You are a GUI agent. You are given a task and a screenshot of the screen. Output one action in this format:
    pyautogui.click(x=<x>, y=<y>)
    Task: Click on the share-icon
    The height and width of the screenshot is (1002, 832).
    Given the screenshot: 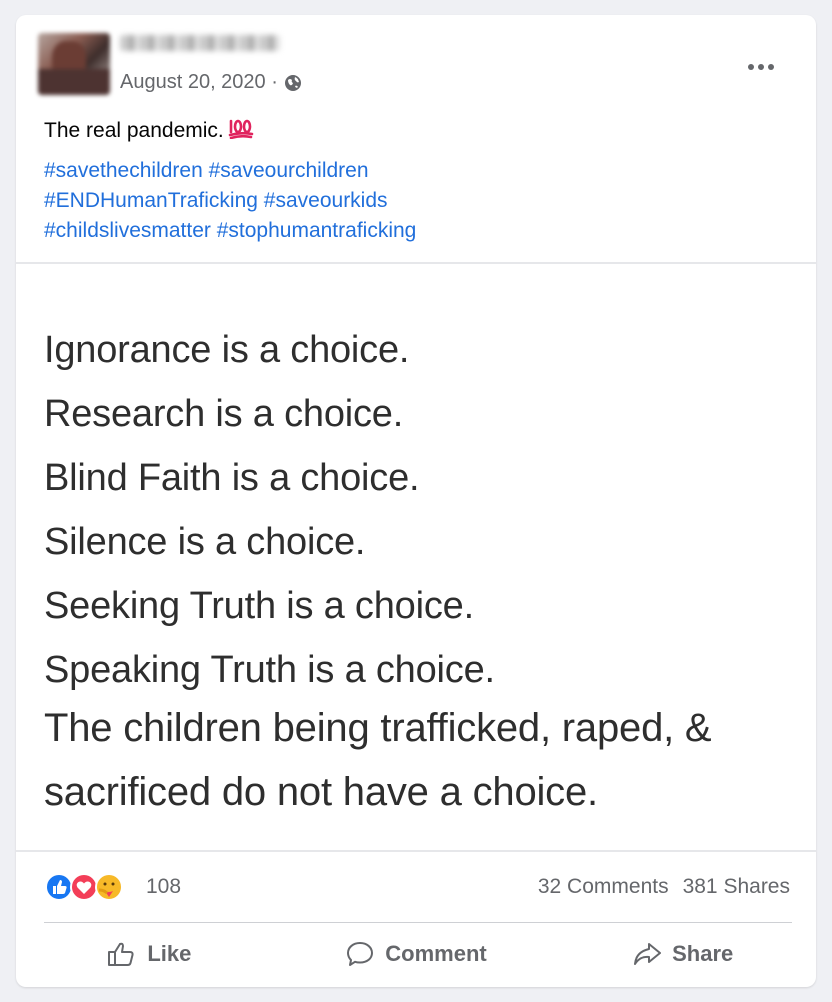 What is the action you would take?
    pyautogui.click(x=647, y=954)
    